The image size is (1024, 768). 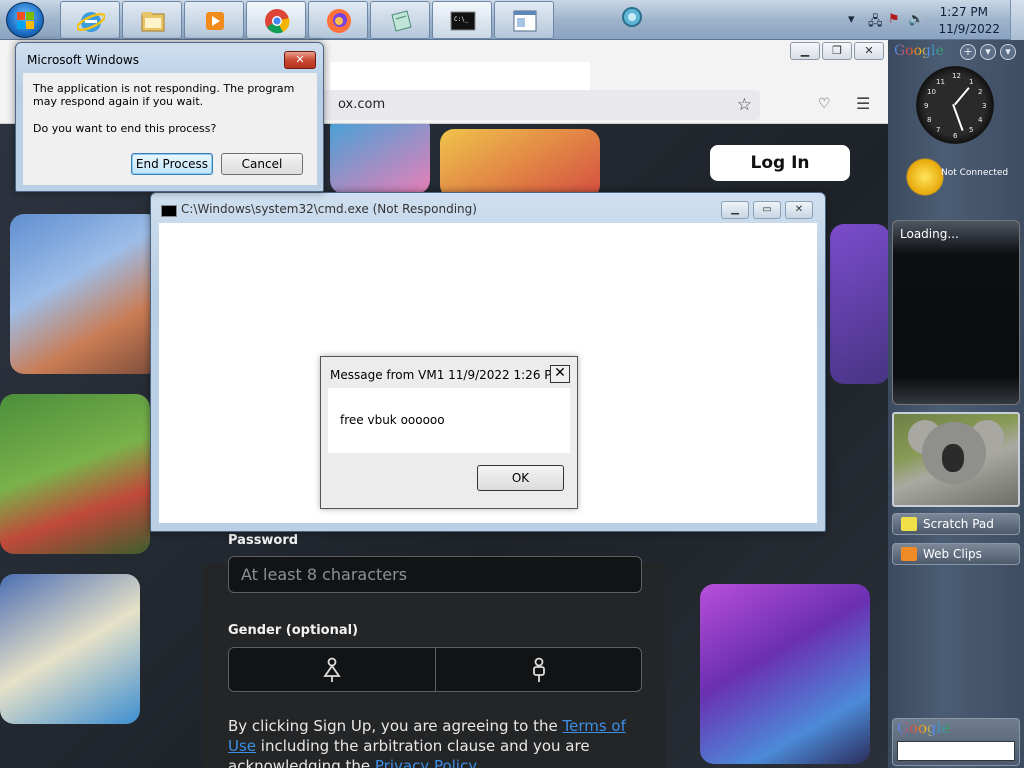 I want to click on folder-icon, so click(x=153, y=22).